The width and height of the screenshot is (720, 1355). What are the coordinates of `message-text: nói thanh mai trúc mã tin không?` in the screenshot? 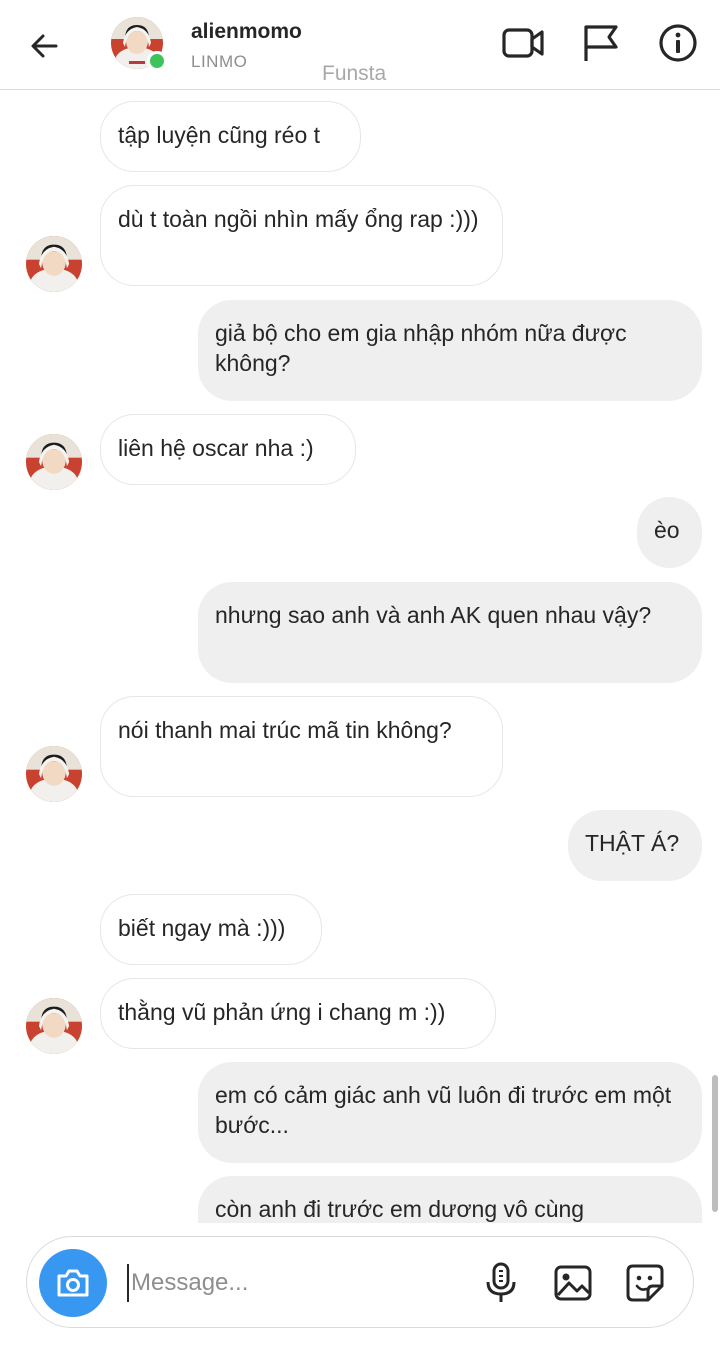 It's located at (285, 730).